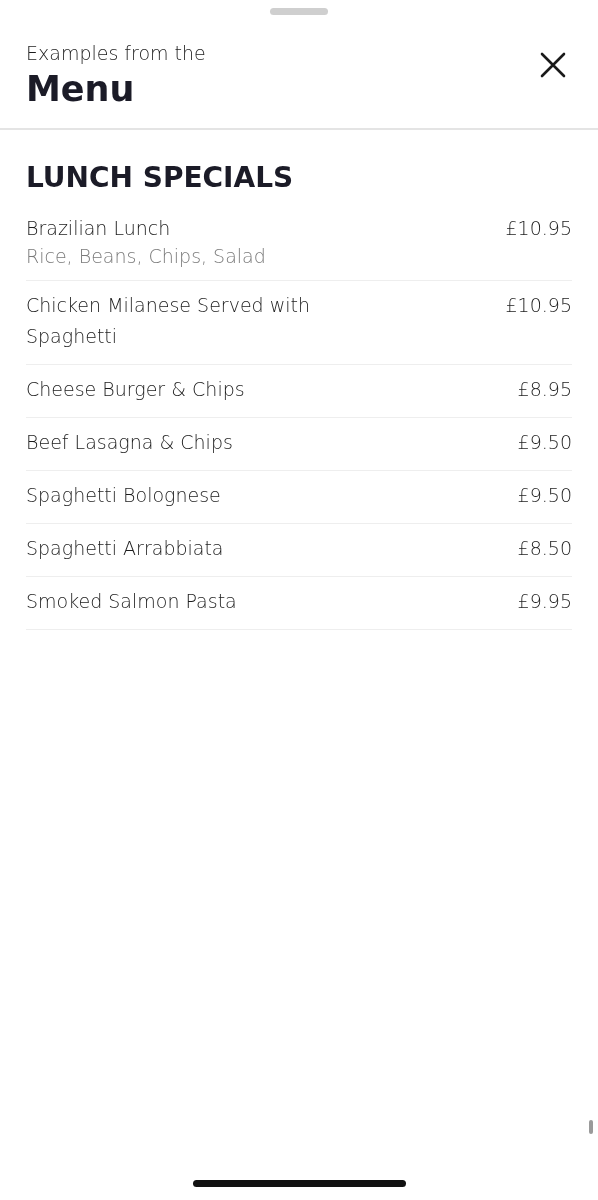 Image resolution: width=598 pixels, height=1200 pixels. What do you see at coordinates (135, 389) in the screenshot?
I see `dish-name: Cheese Burger & Chips` at bounding box center [135, 389].